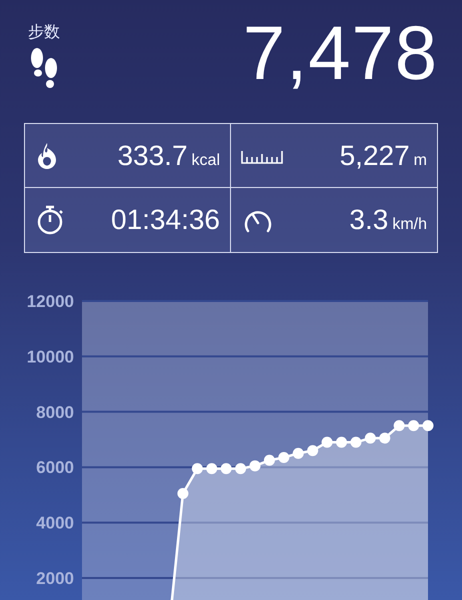 Image resolution: width=462 pixels, height=600 pixels. Describe the element at coordinates (44, 69) in the screenshot. I see `footprints-icon` at that location.